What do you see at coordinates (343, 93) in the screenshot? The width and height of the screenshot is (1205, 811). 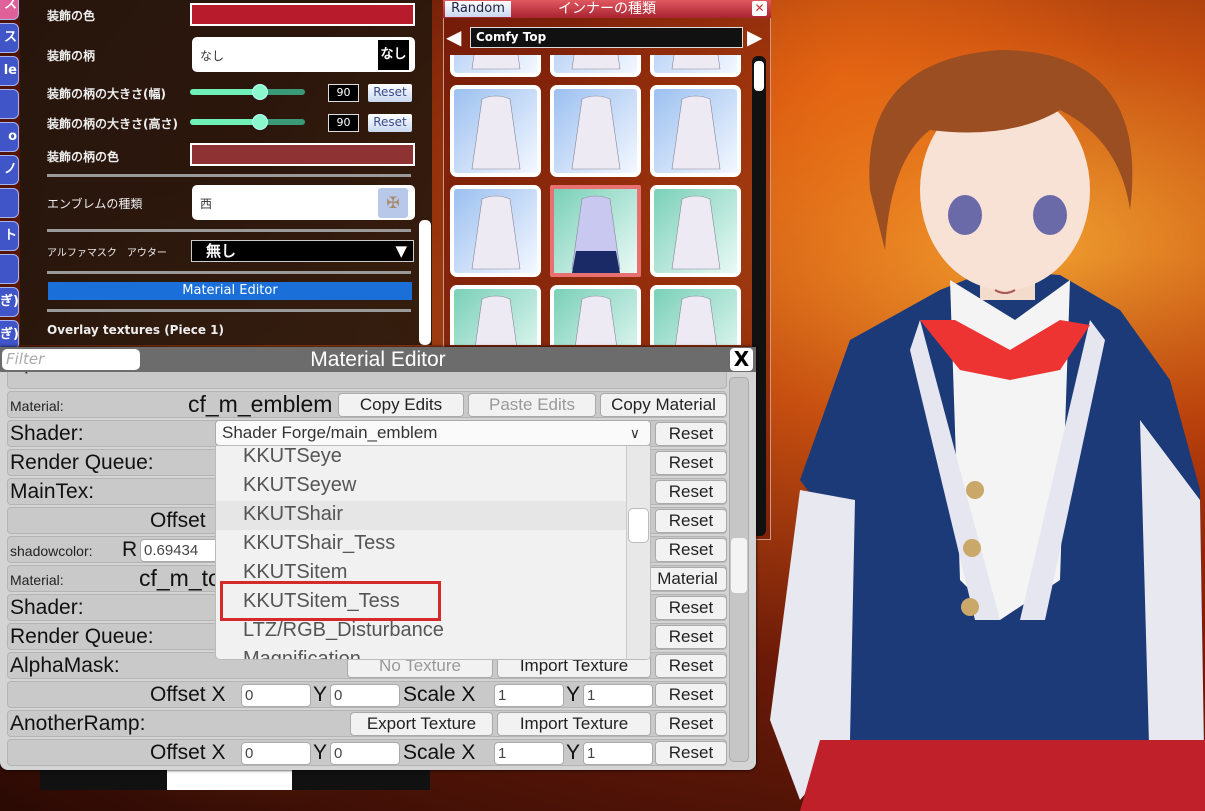 I see `pattern-width-value: 90` at bounding box center [343, 93].